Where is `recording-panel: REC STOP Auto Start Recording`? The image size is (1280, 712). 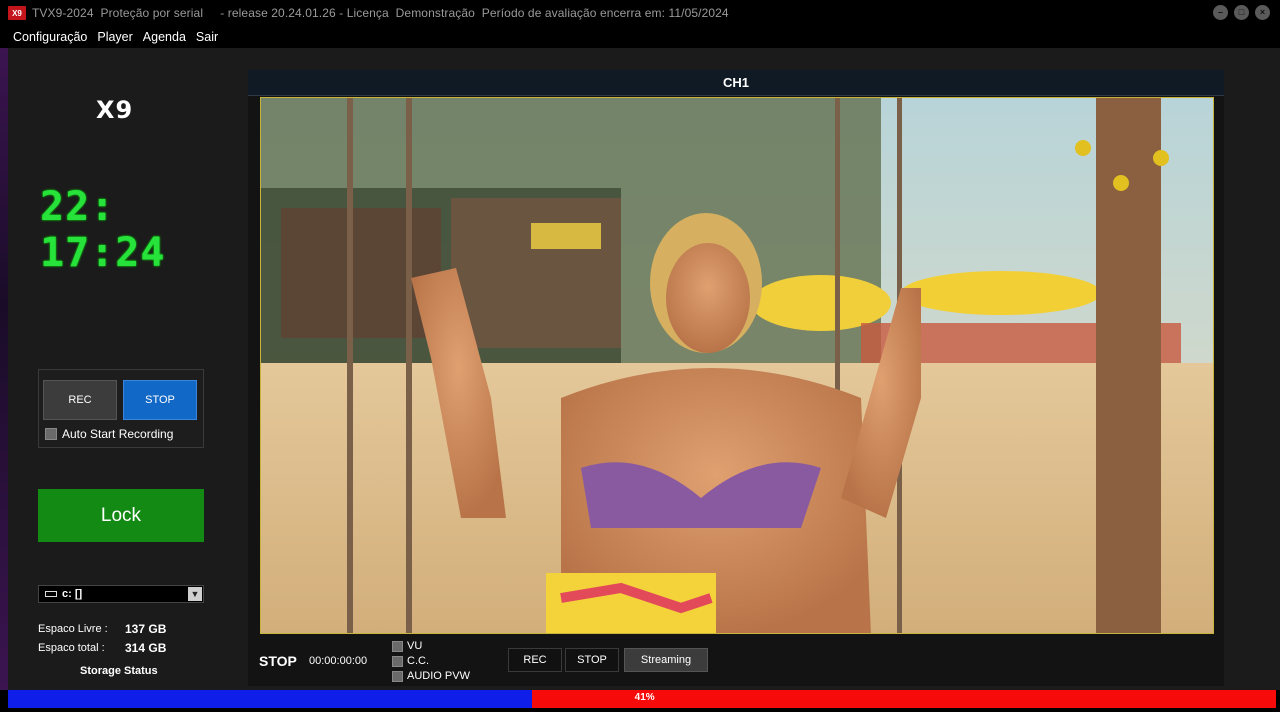
recording-panel: REC STOP Auto Start Recording is located at coordinates (121, 408).